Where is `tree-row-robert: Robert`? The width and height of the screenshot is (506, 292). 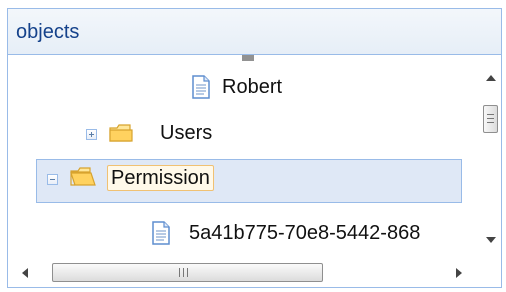
tree-row-robert: Robert is located at coordinates (253, 95).